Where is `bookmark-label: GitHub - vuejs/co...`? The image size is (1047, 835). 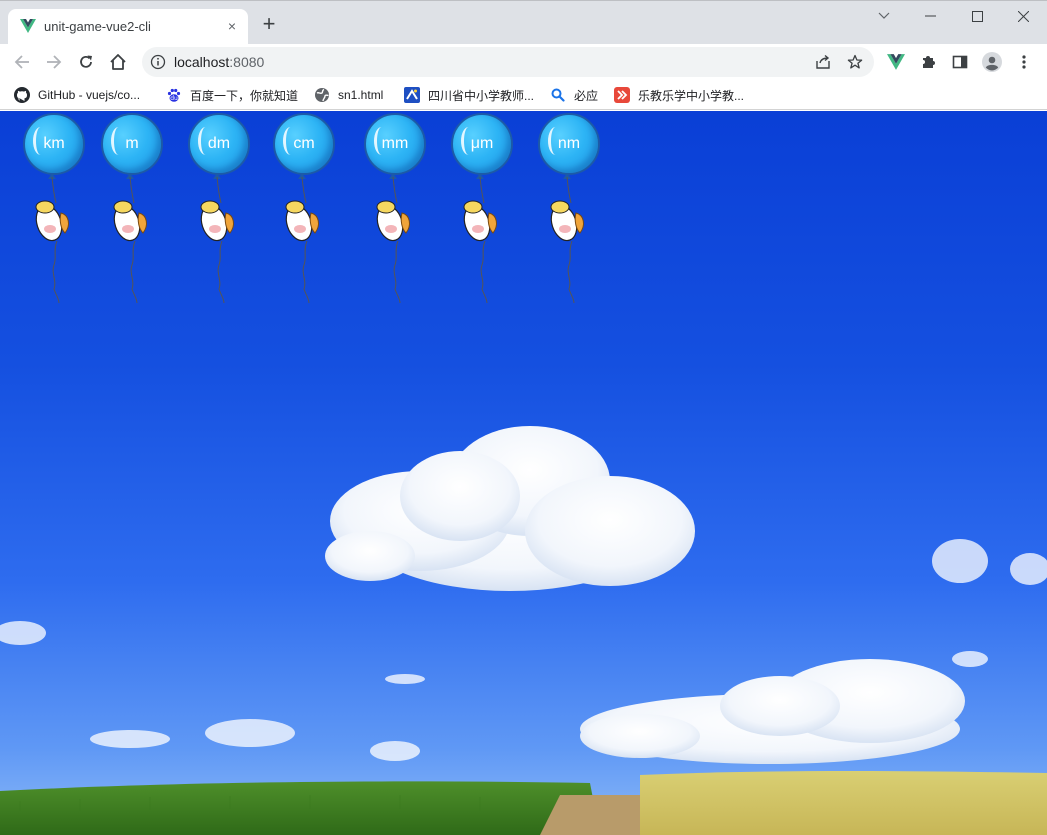 bookmark-label: GitHub - vuejs/co... is located at coordinates (89, 95).